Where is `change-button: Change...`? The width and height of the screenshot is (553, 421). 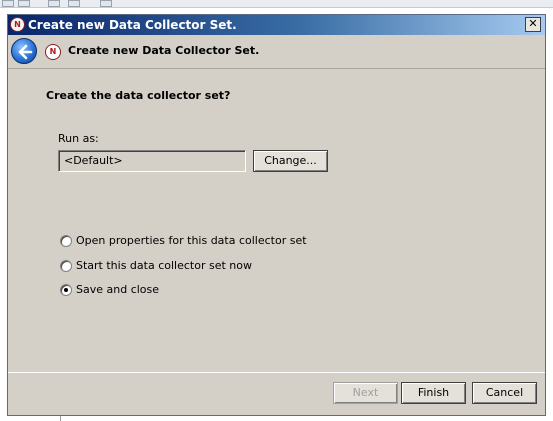 change-button: Change... is located at coordinates (290, 161).